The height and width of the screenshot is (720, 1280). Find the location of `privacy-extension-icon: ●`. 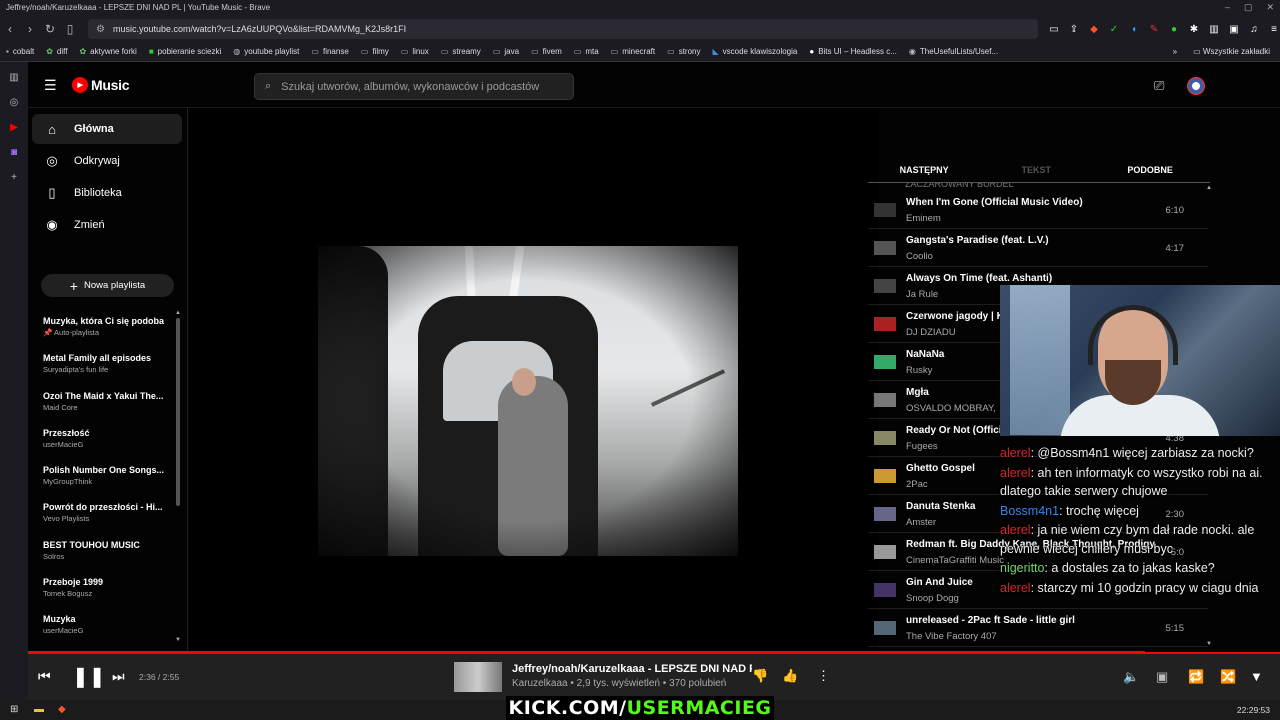

privacy-extension-icon: ● is located at coordinates (1174, 29).